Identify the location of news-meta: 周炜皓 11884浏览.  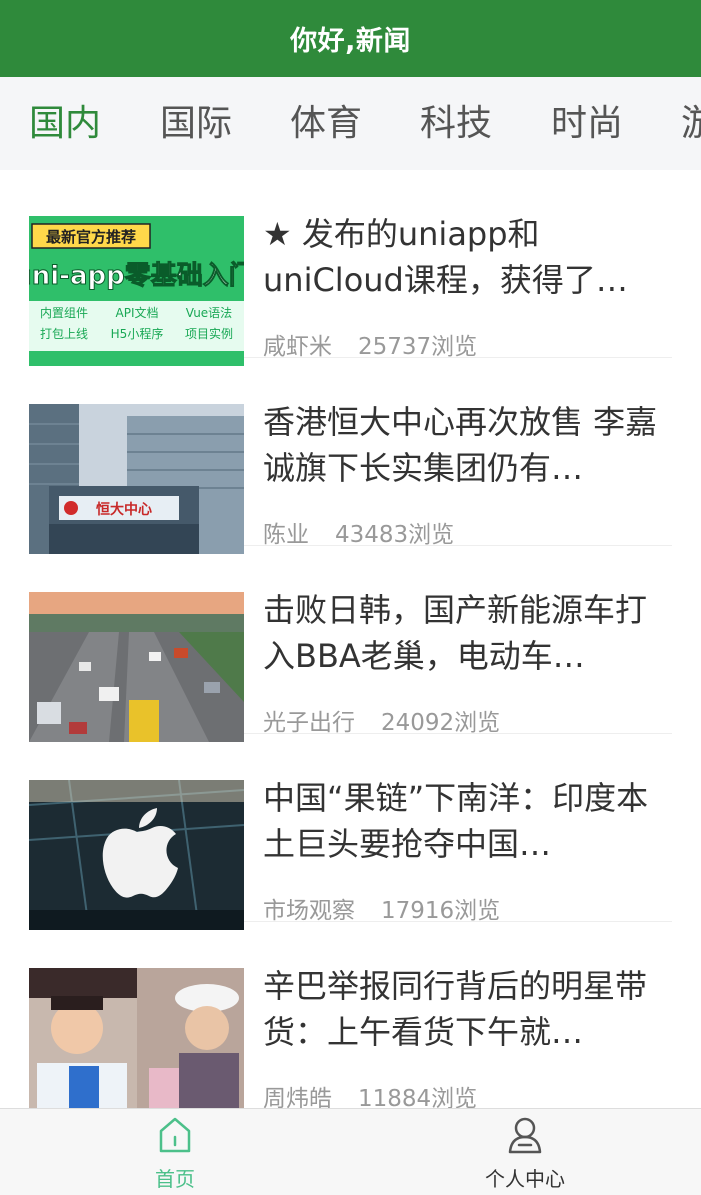
(370, 1093).